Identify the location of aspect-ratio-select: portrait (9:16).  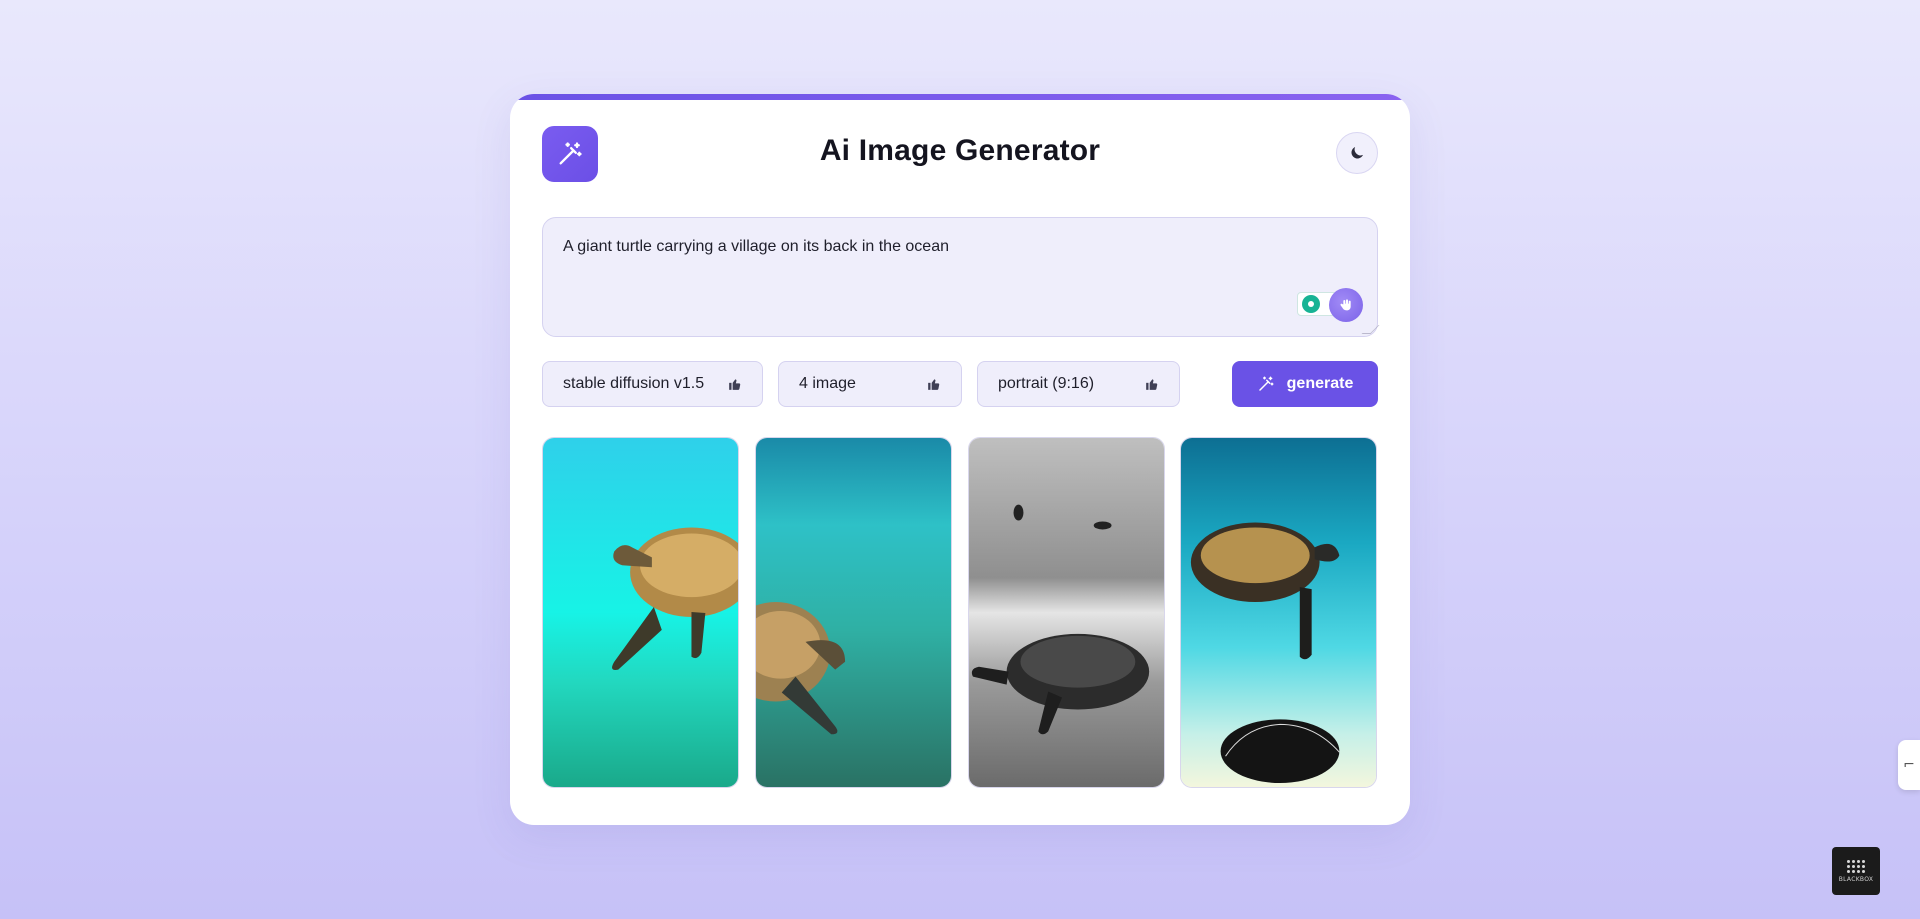
(1078, 384).